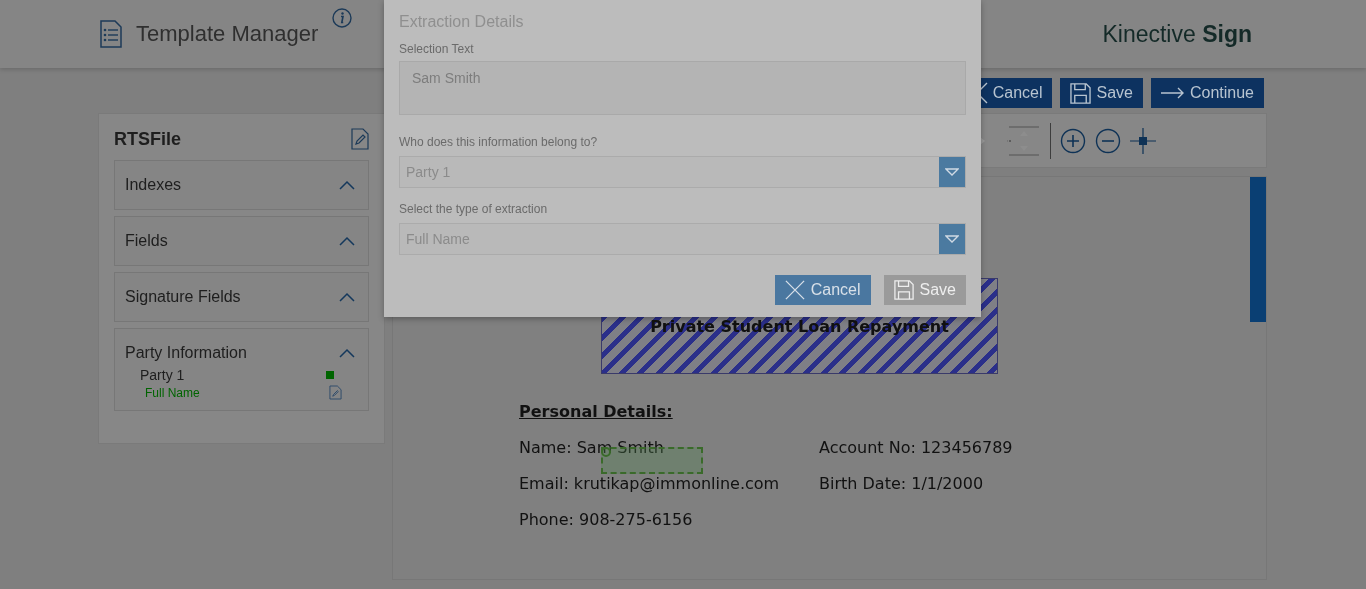  I want to click on close-icon, so click(794, 290).